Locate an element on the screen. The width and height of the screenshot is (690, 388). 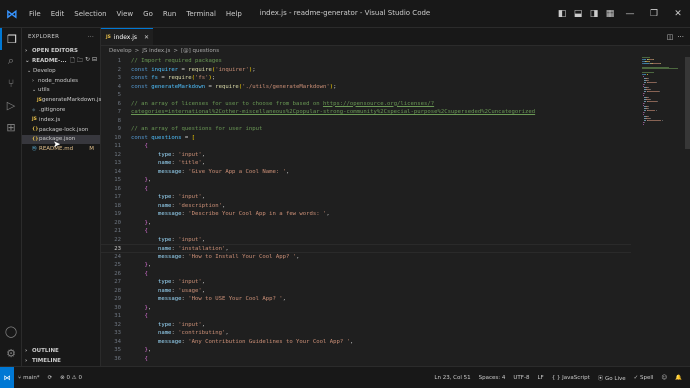
tree-item: ⌄ Develop is located at coordinates (61, 71).